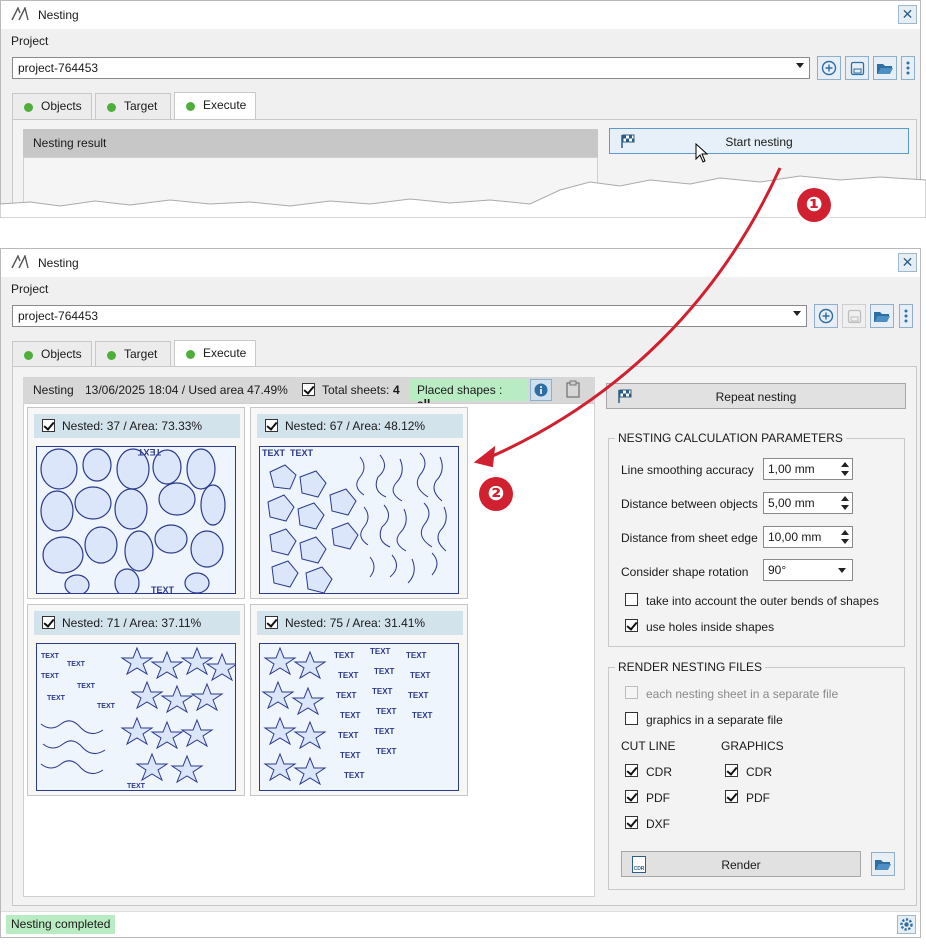  I want to click on separate-graphics-checkbox, so click(631, 718).